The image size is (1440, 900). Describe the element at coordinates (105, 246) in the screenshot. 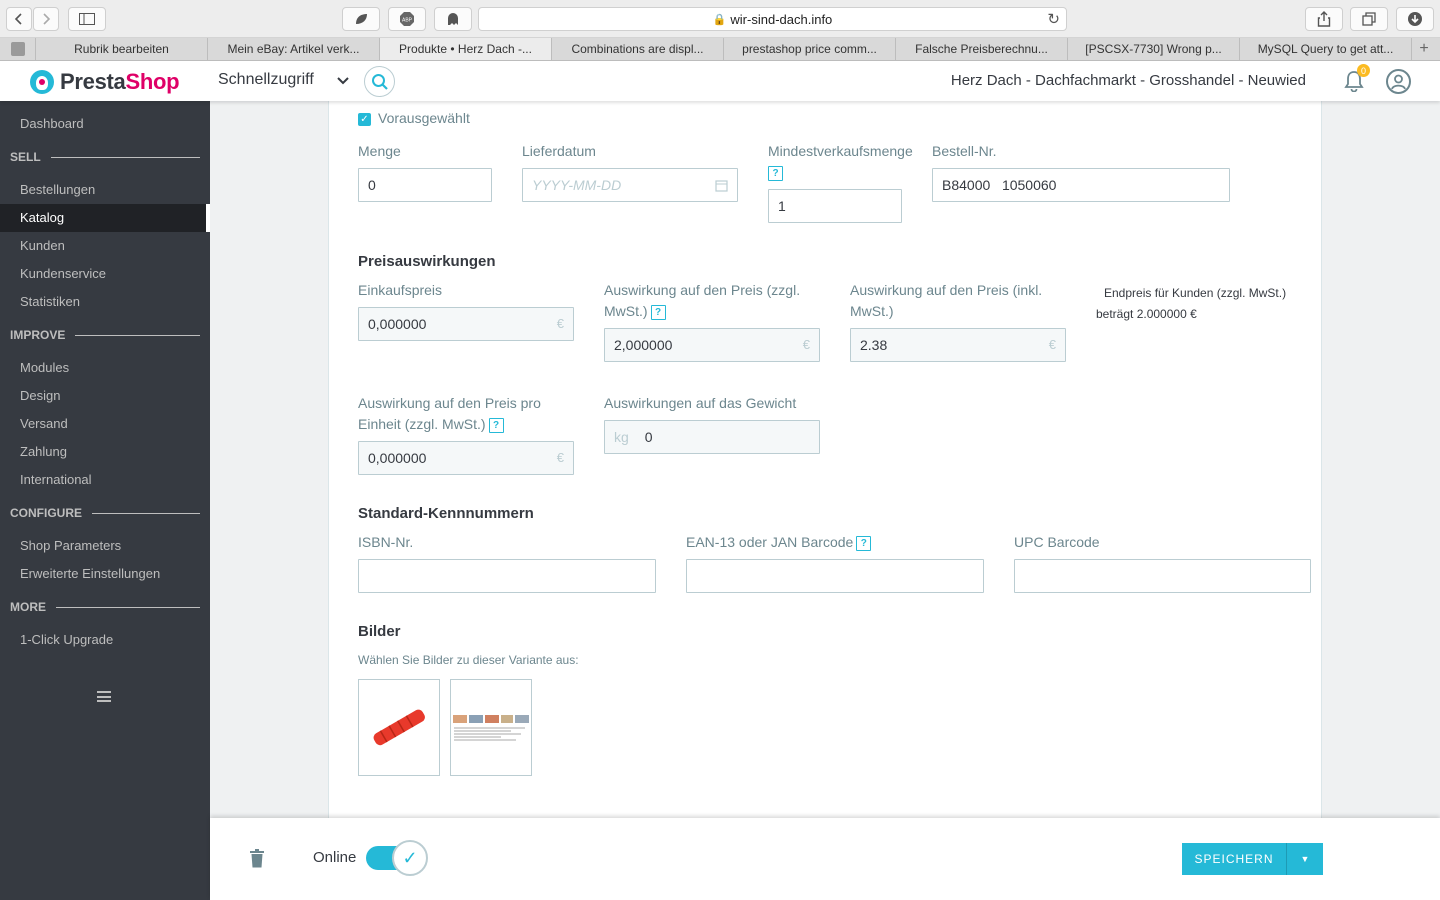

I see `sidebar-item-customers: Kunden` at that location.